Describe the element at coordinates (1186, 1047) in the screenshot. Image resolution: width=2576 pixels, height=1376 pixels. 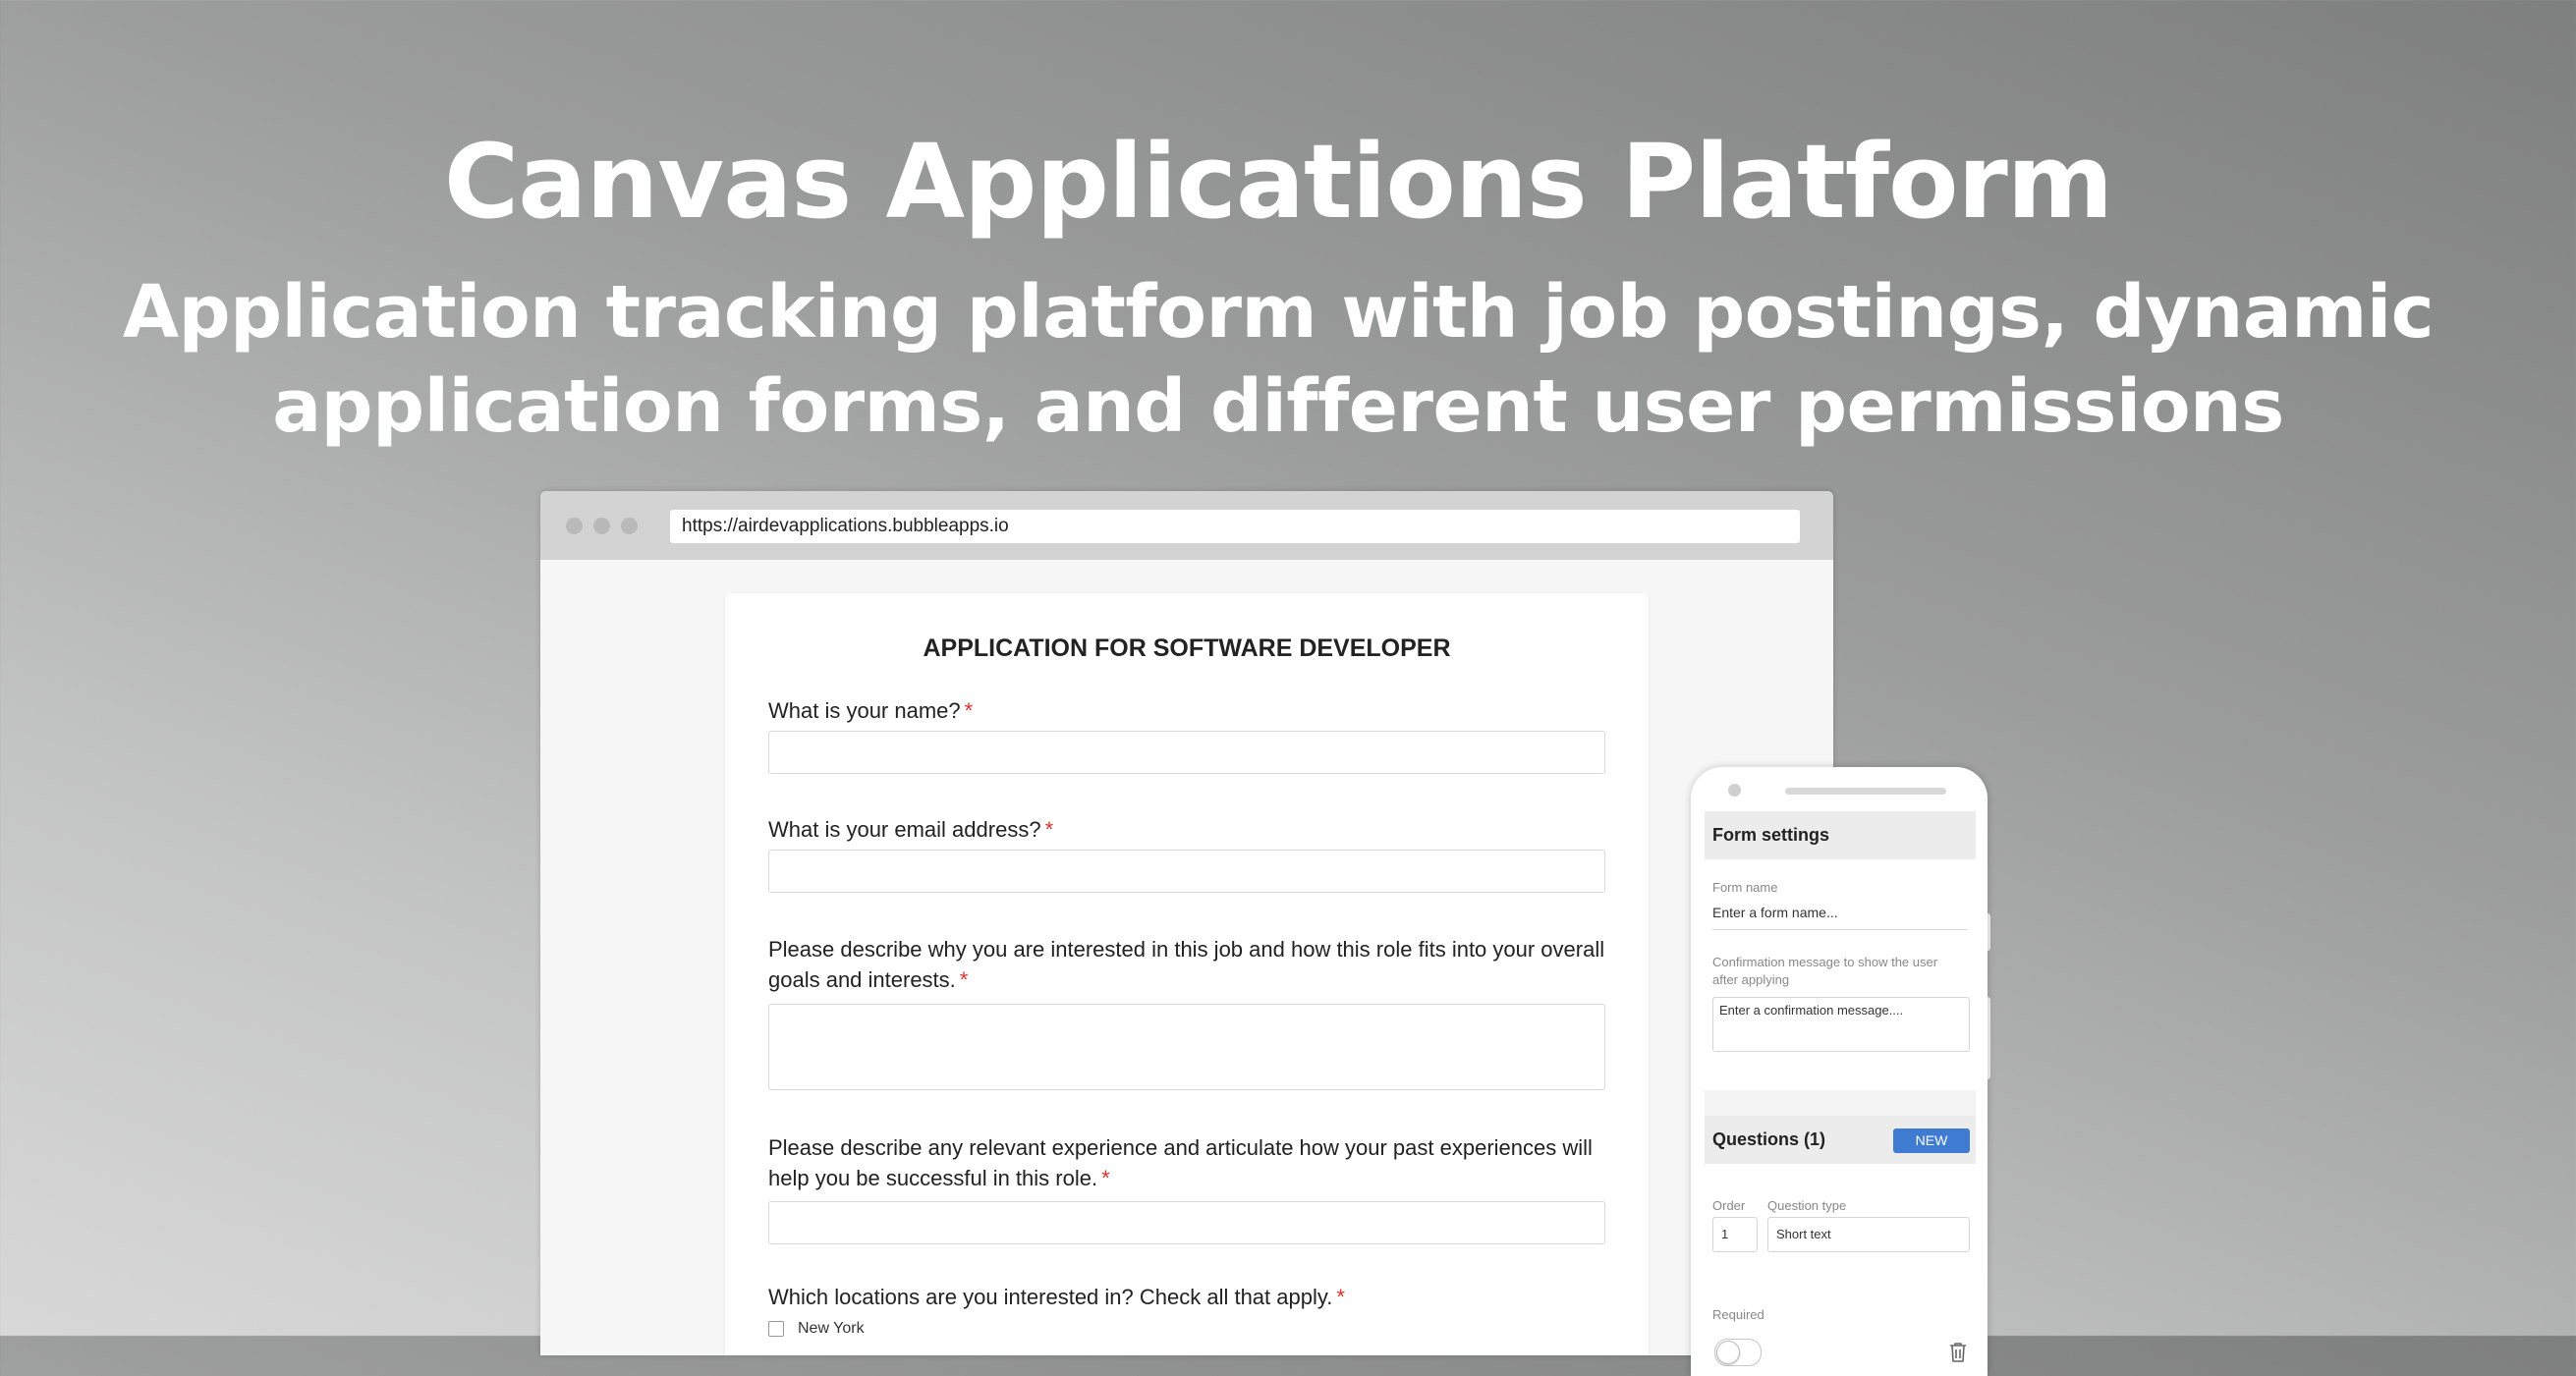
I see `interest-textarea` at that location.